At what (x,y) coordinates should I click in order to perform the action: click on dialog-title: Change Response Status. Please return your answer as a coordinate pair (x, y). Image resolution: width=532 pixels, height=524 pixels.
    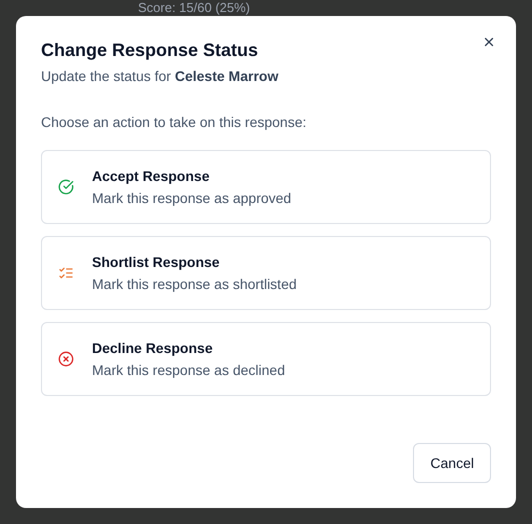
    Looking at the image, I should click on (150, 50).